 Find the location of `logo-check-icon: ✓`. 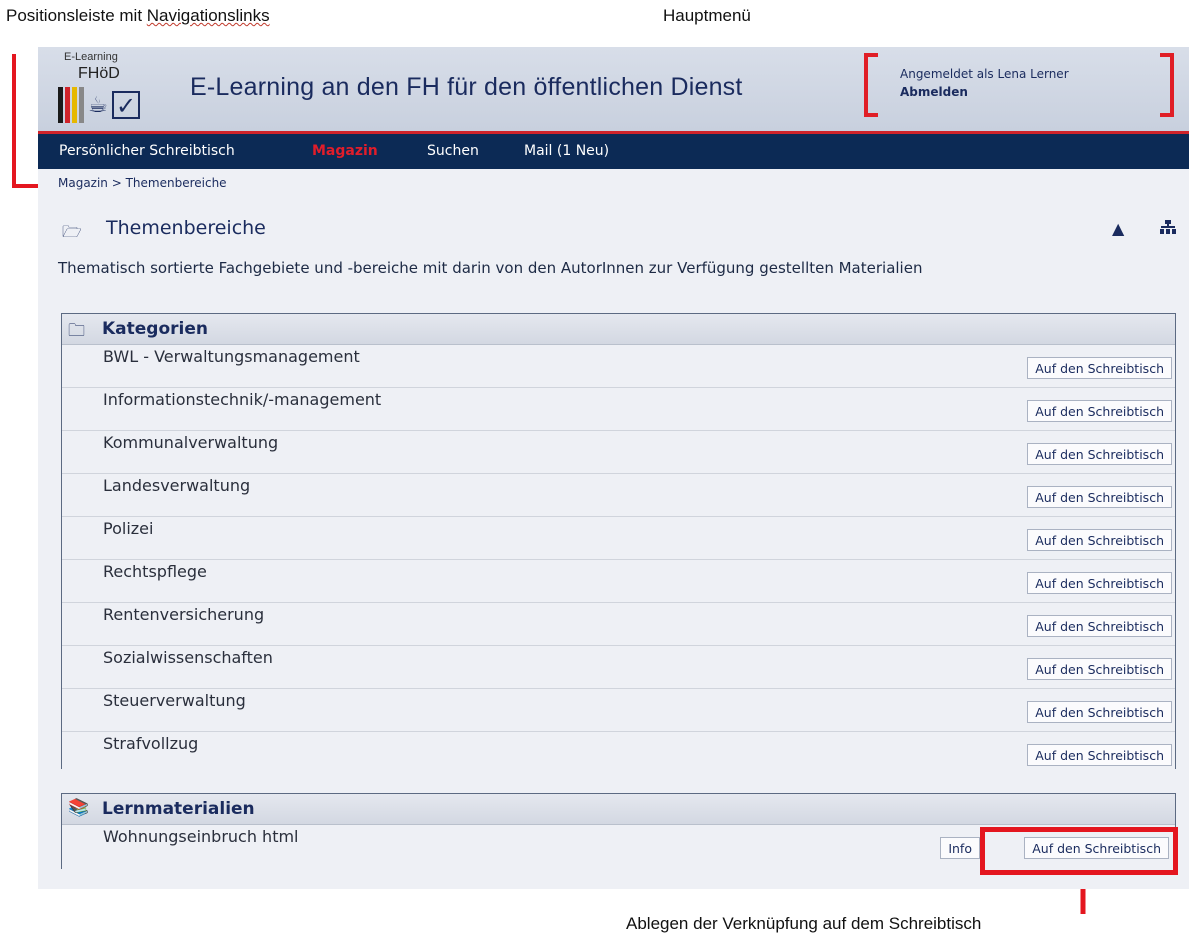

logo-check-icon: ✓ is located at coordinates (126, 105).